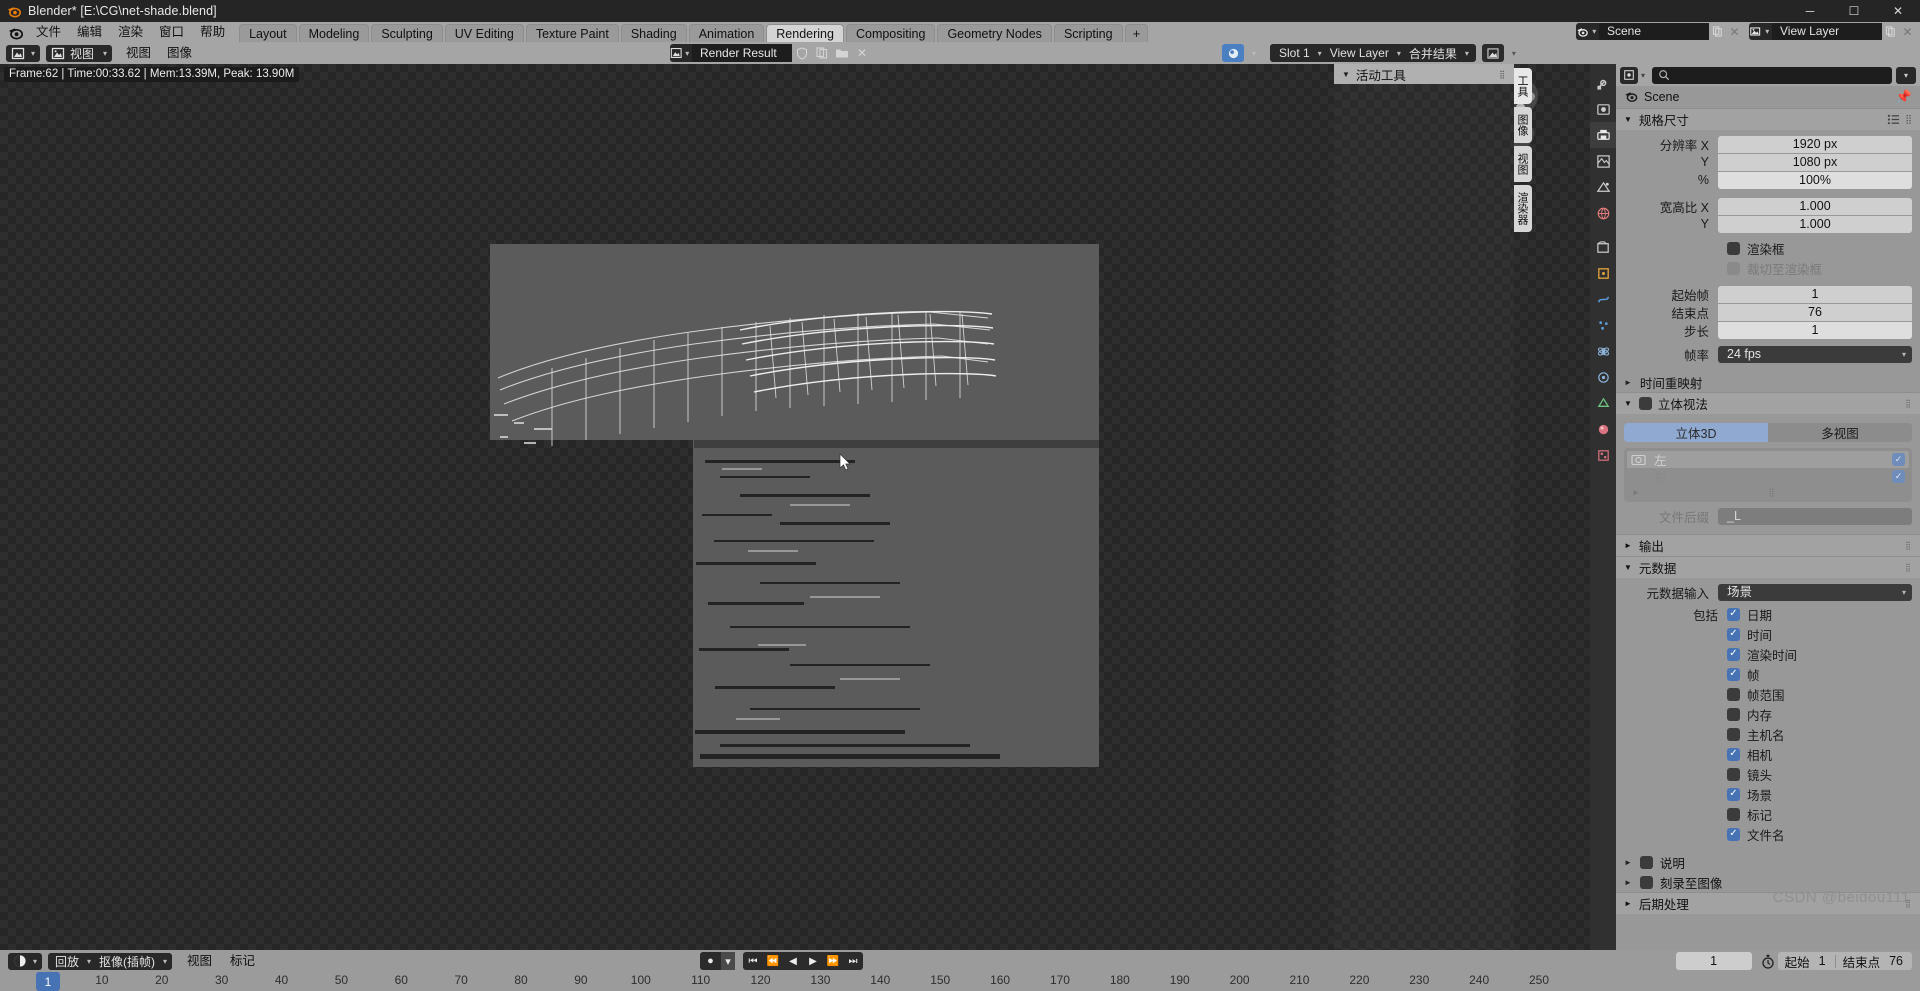 The width and height of the screenshot is (1920, 991). What do you see at coordinates (802, 53) in the screenshot?
I see `shield-icon` at bounding box center [802, 53].